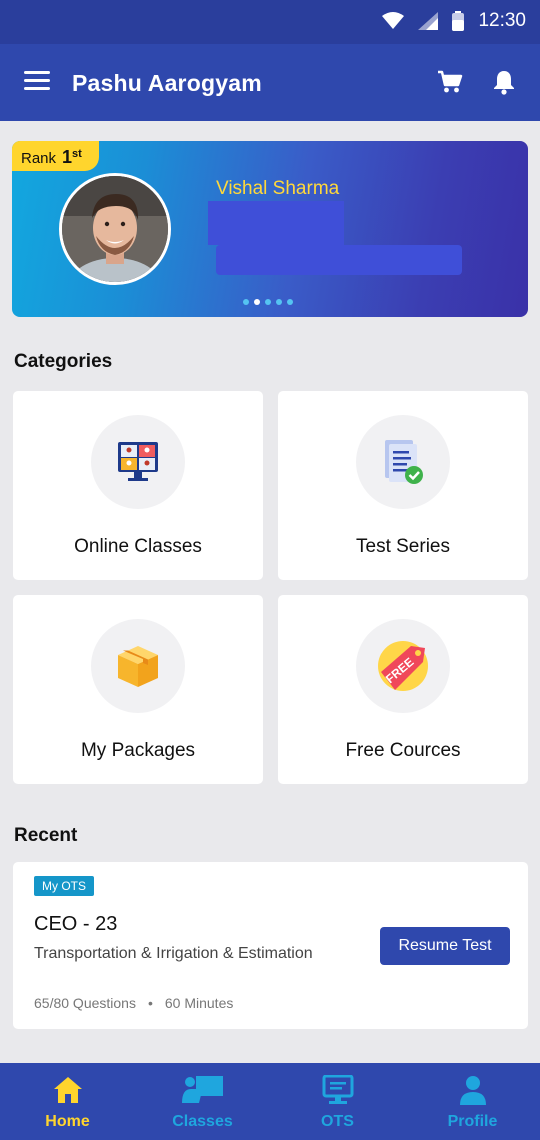  Describe the element at coordinates (504, 82) in the screenshot. I see `notification-bell-icon` at that location.